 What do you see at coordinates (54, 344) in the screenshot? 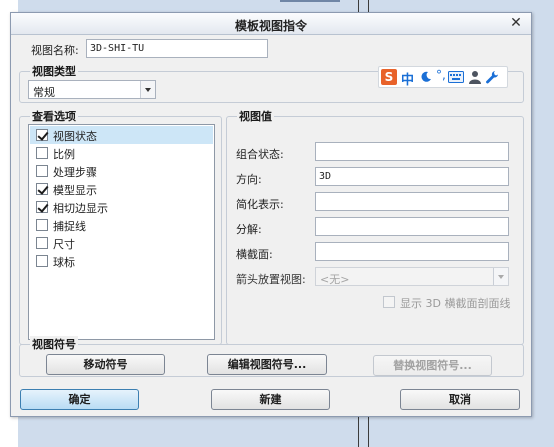
I see `view-symbol-title: 视图符号` at bounding box center [54, 344].